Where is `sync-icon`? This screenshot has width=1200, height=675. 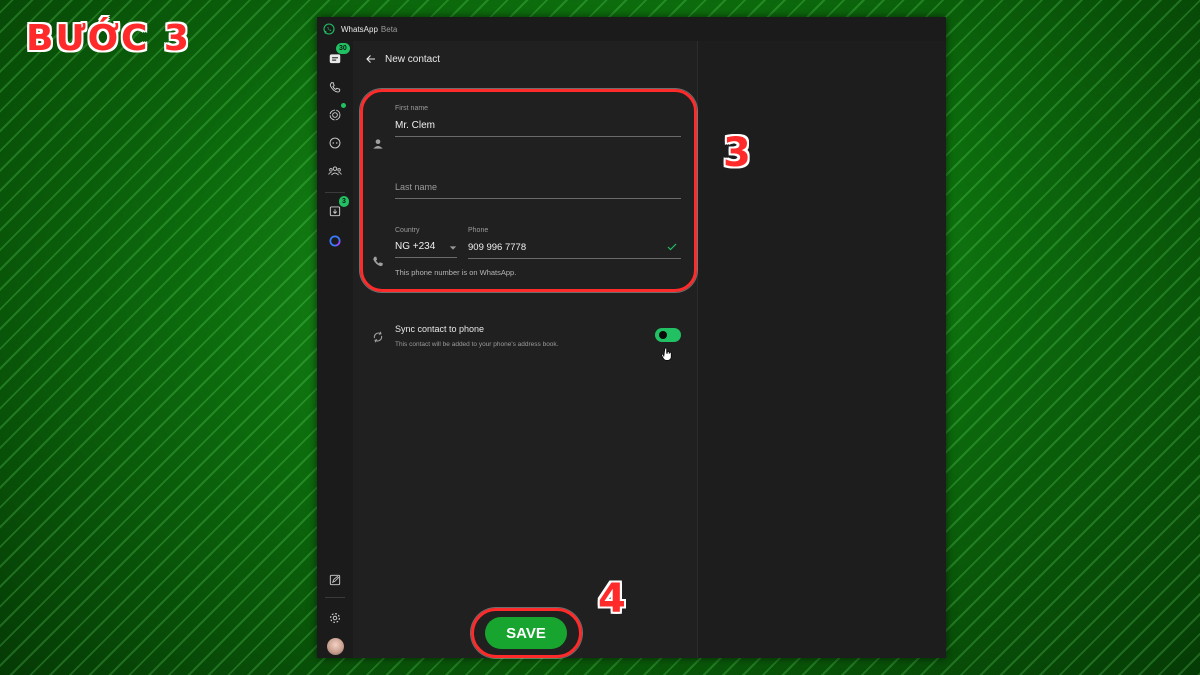
sync-icon is located at coordinates (378, 337).